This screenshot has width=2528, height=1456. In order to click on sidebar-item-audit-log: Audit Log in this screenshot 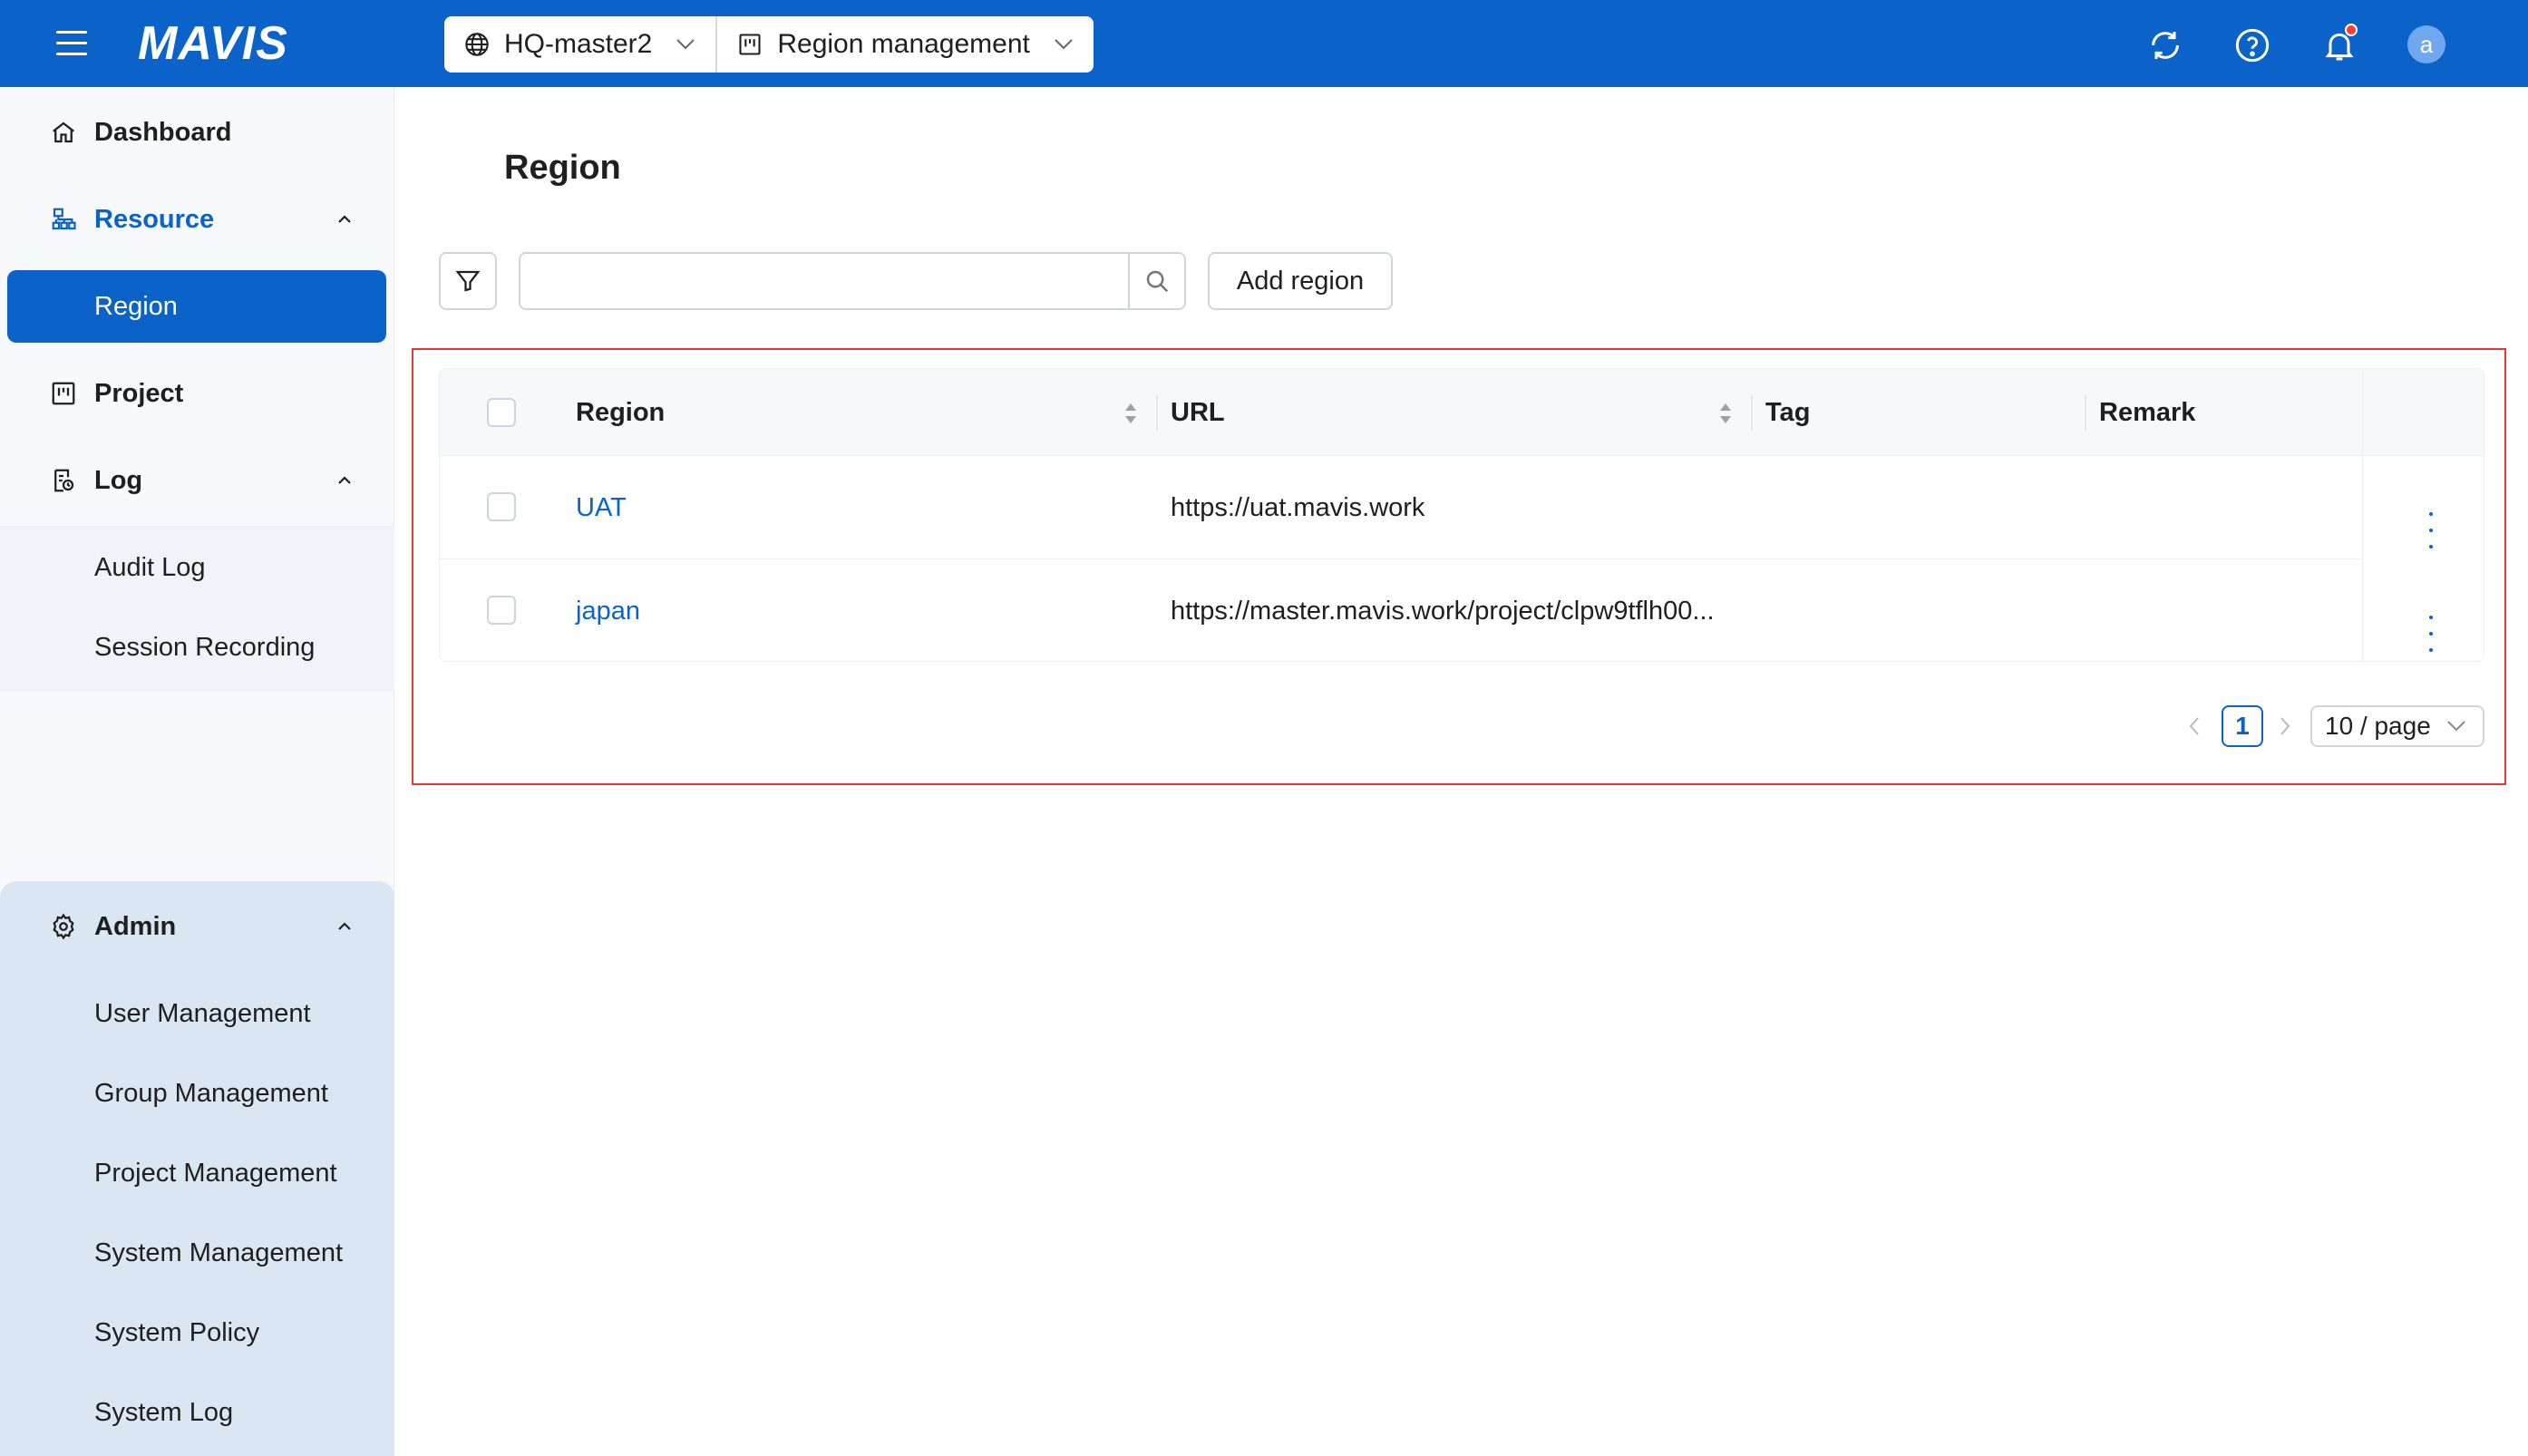, I will do `click(197, 567)`.